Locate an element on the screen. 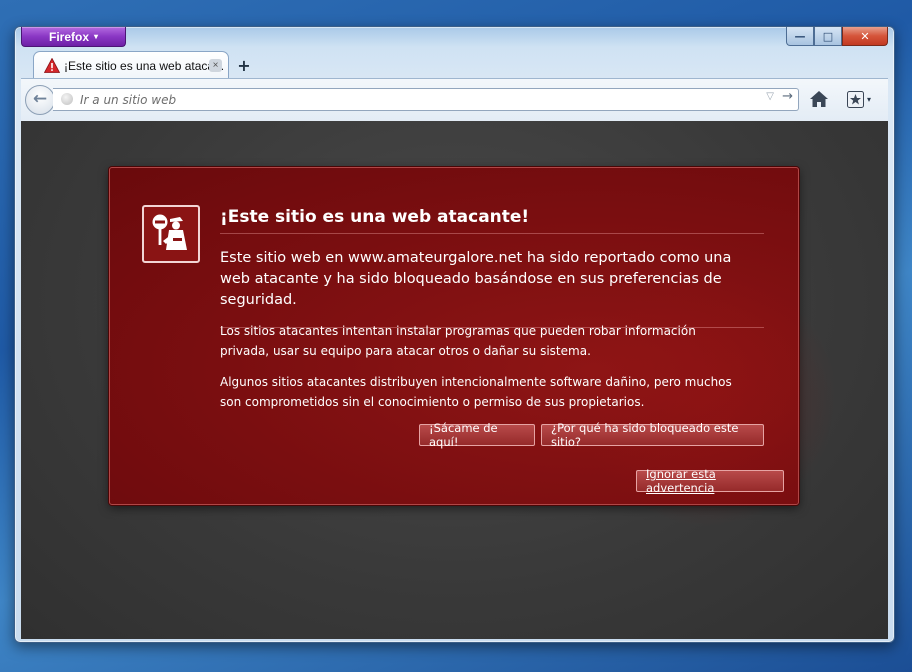 The image size is (912, 672). ignore-warning-button: Ignorar esta advertencia is located at coordinates (710, 481).